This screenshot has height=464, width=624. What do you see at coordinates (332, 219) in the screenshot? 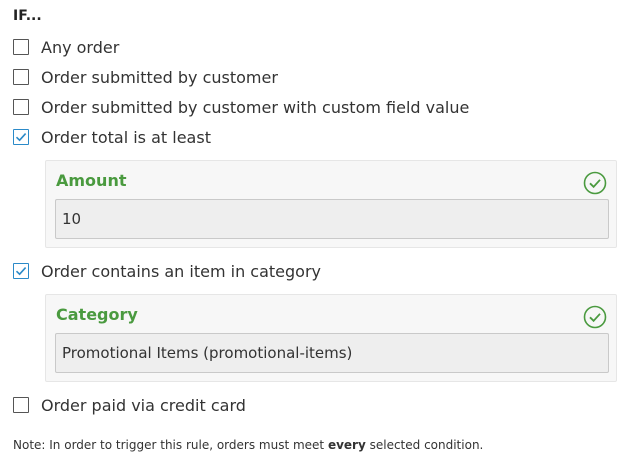
I see `amount-input: 10` at bounding box center [332, 219].